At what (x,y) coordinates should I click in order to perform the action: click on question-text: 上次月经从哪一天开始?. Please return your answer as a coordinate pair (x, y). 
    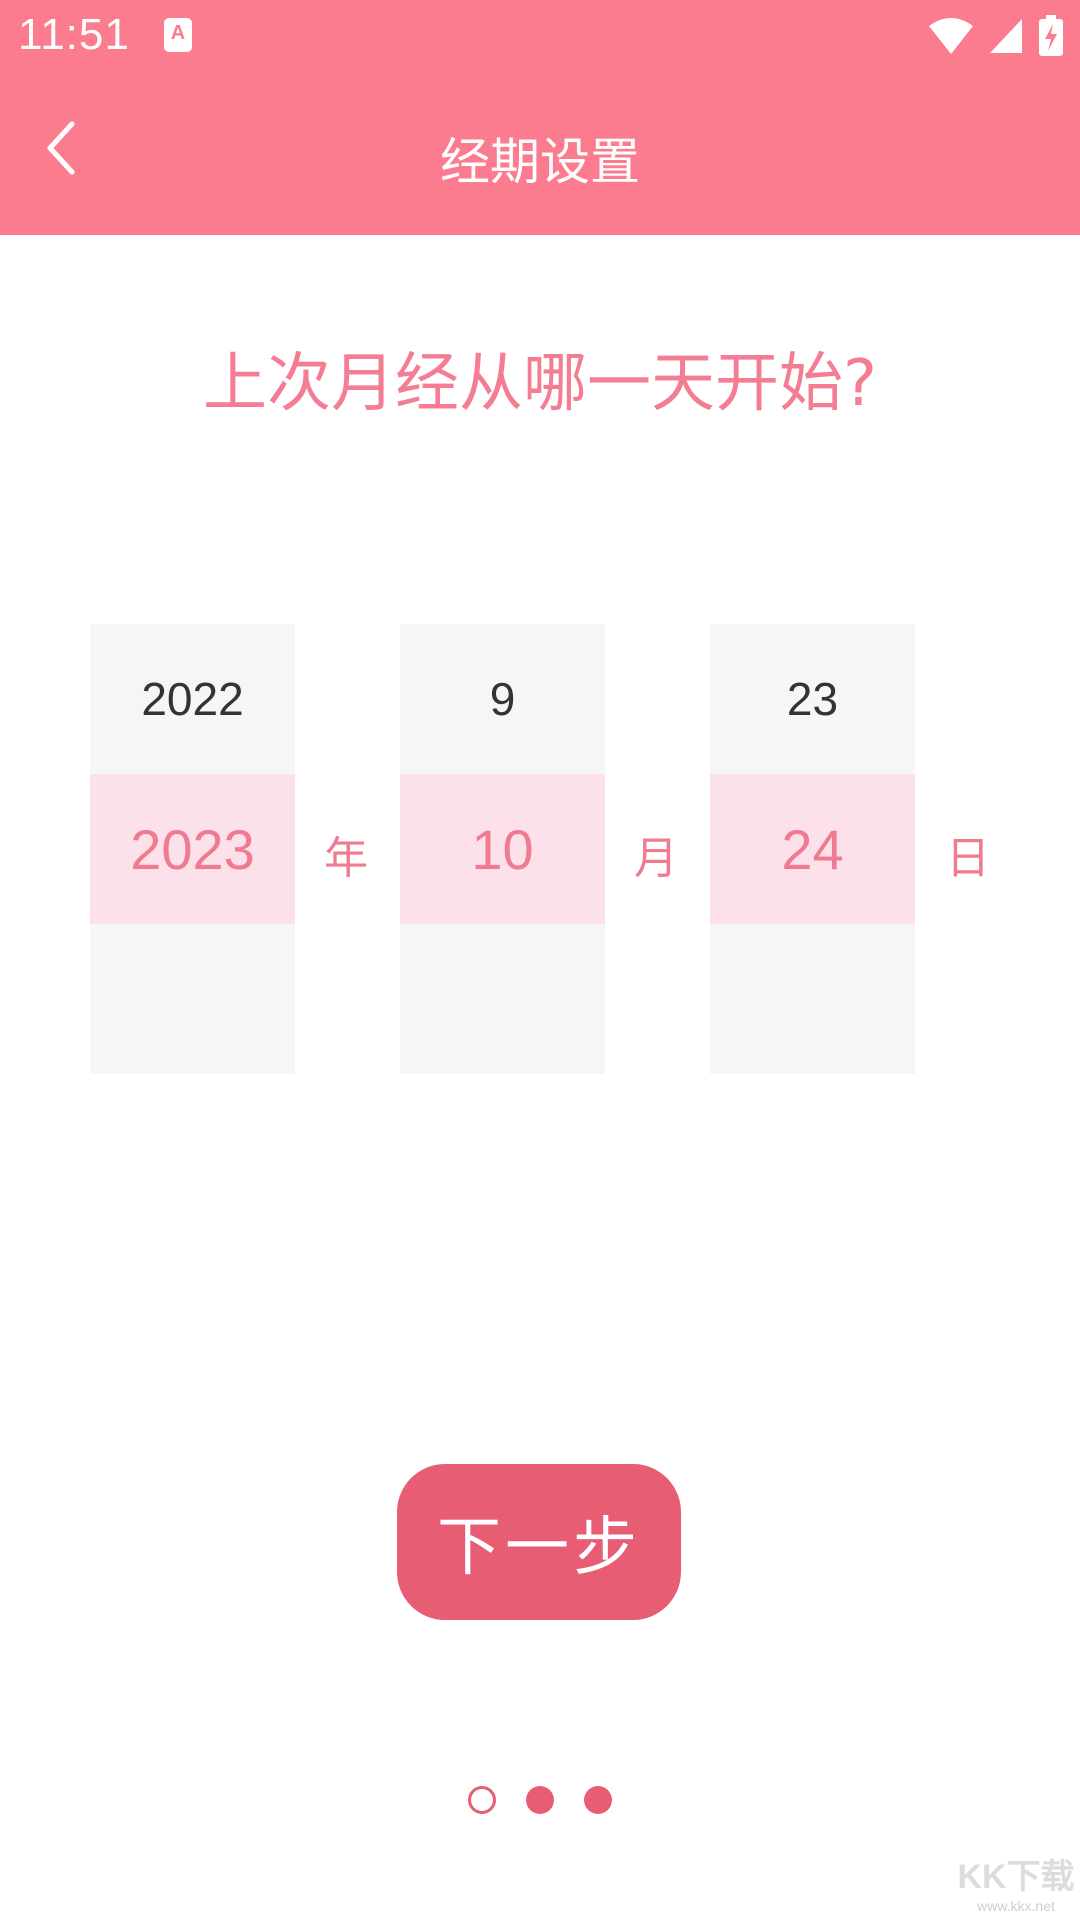
    Looking at the image, I should click on (540, 384).